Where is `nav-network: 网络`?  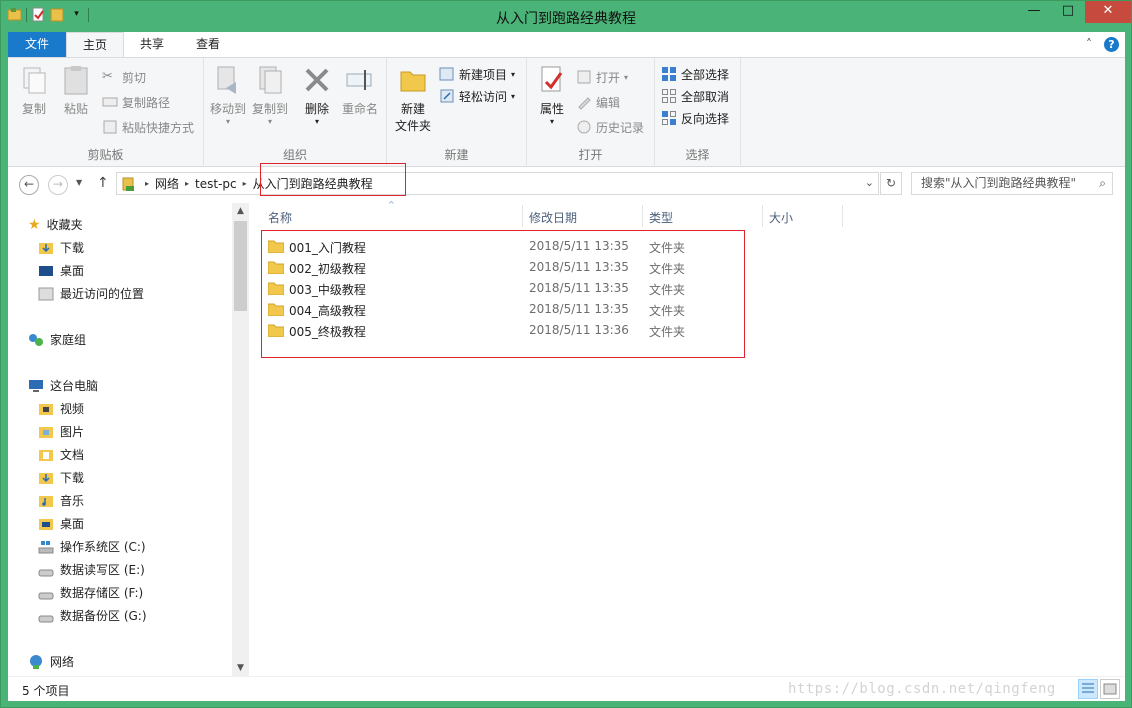
nav-network: 网络 is located at coordinates (51, 661).